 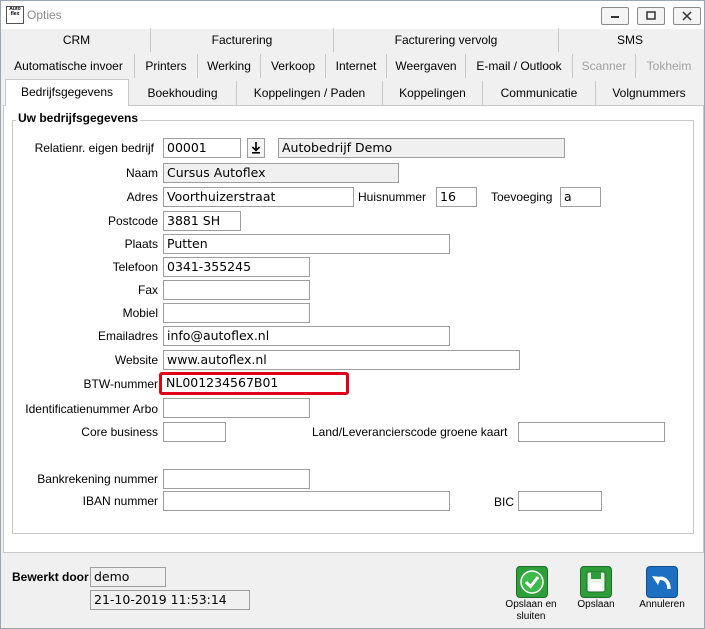 I want to click on checkmark-icon, so click(x=532, y=582).